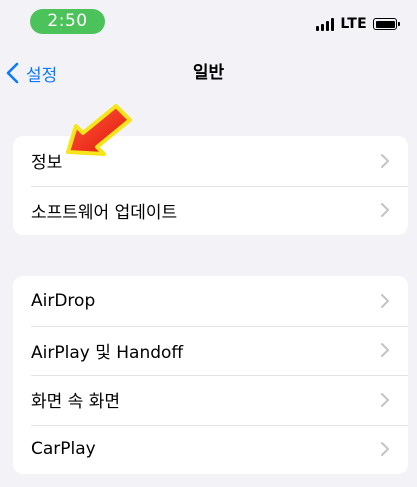 The height and width of the screenshot is (487, 417). What do you see at coordinates (386, 24) in the screenshot?
I see `battery-icon` at bounding box center [386, 24].